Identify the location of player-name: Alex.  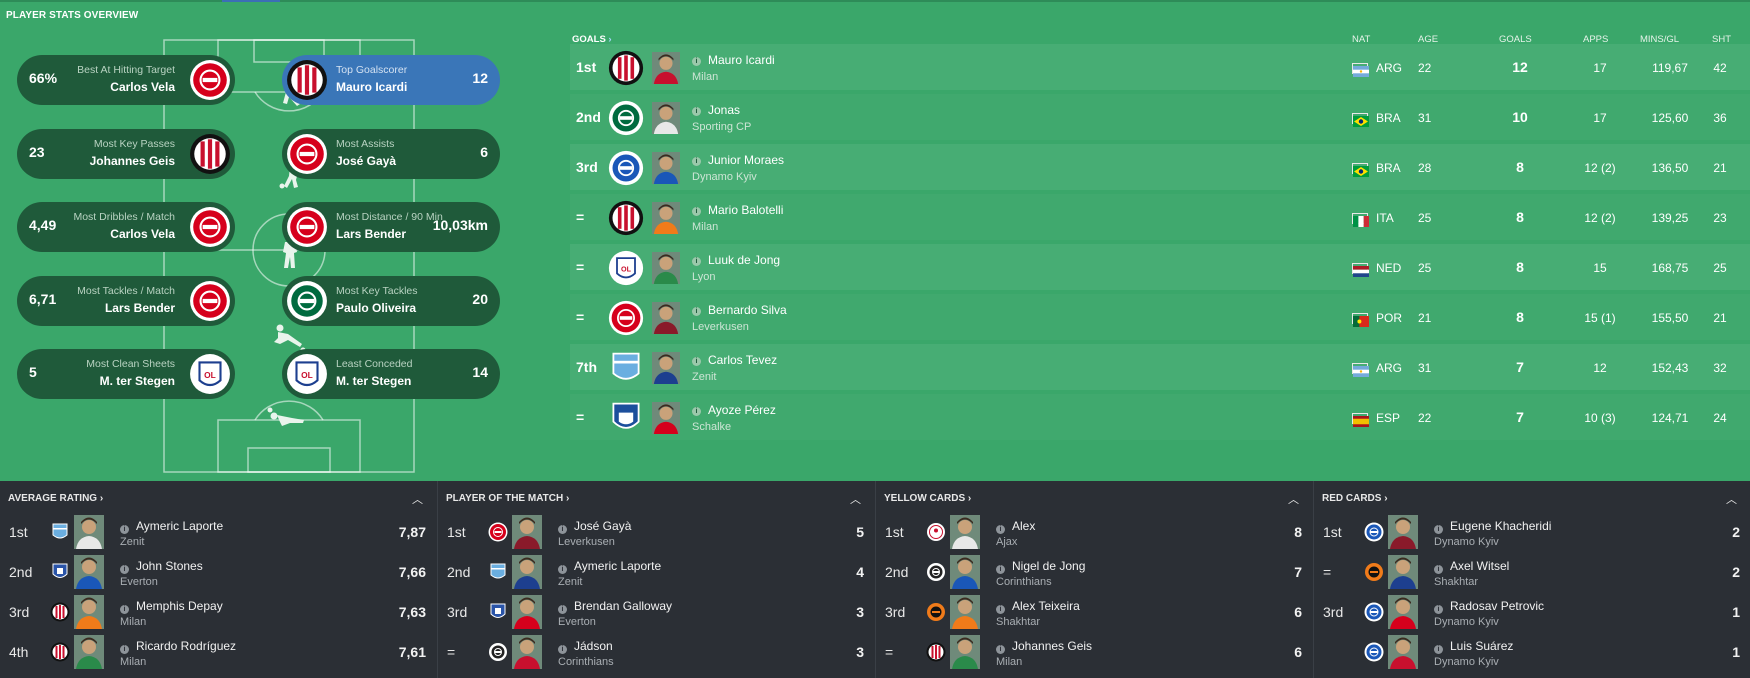
(1023, 526).